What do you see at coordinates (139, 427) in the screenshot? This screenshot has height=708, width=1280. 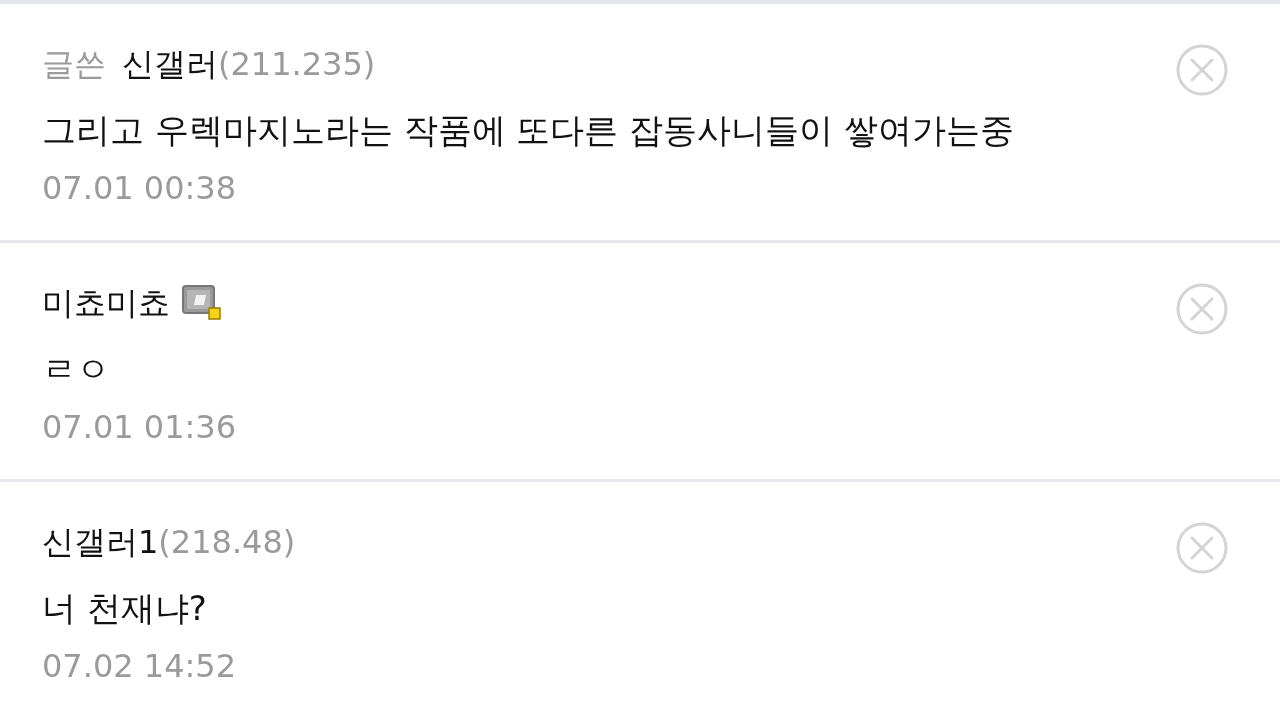 I see `comment-date: 07.01 01:36` at bounding box center [139, 427].